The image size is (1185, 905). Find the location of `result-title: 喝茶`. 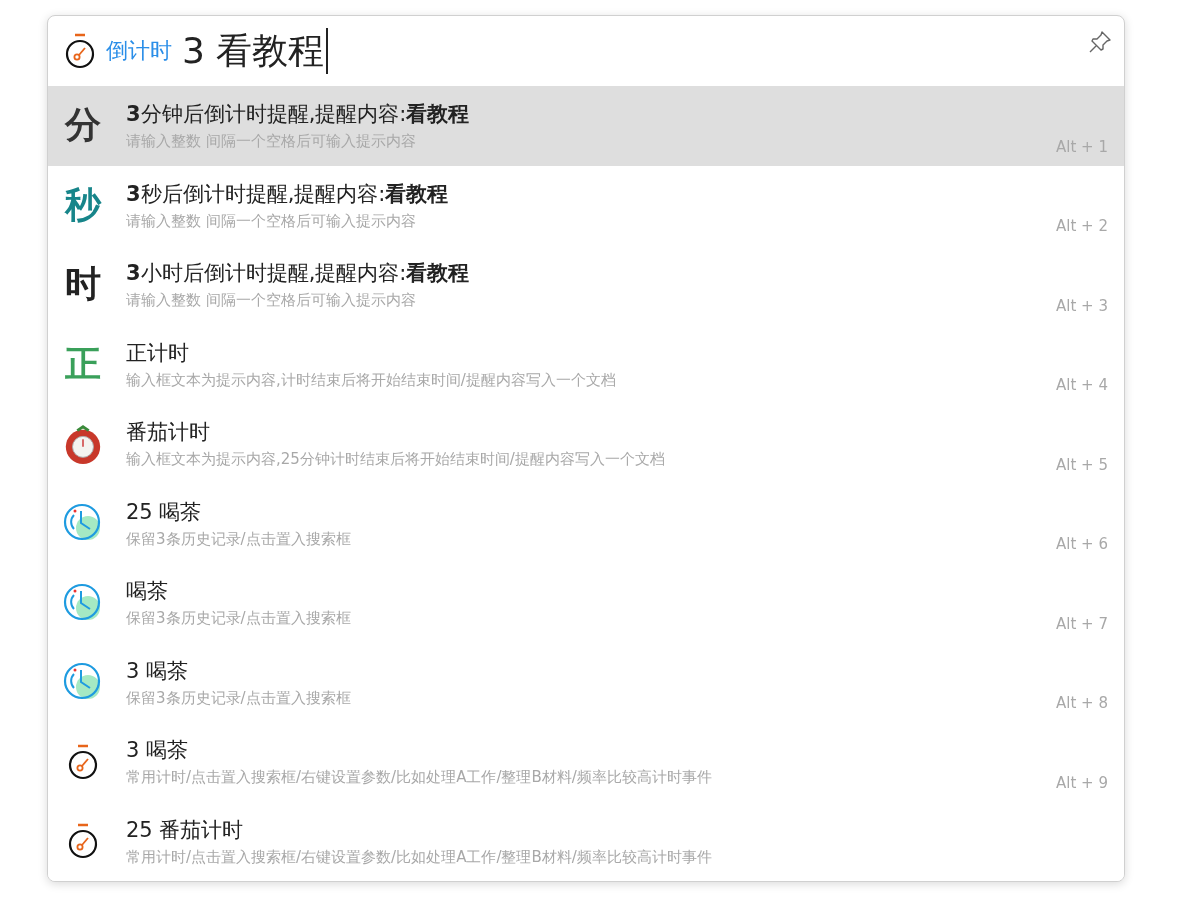

result-title: 喝茶 is located at coordinates (147, 592).